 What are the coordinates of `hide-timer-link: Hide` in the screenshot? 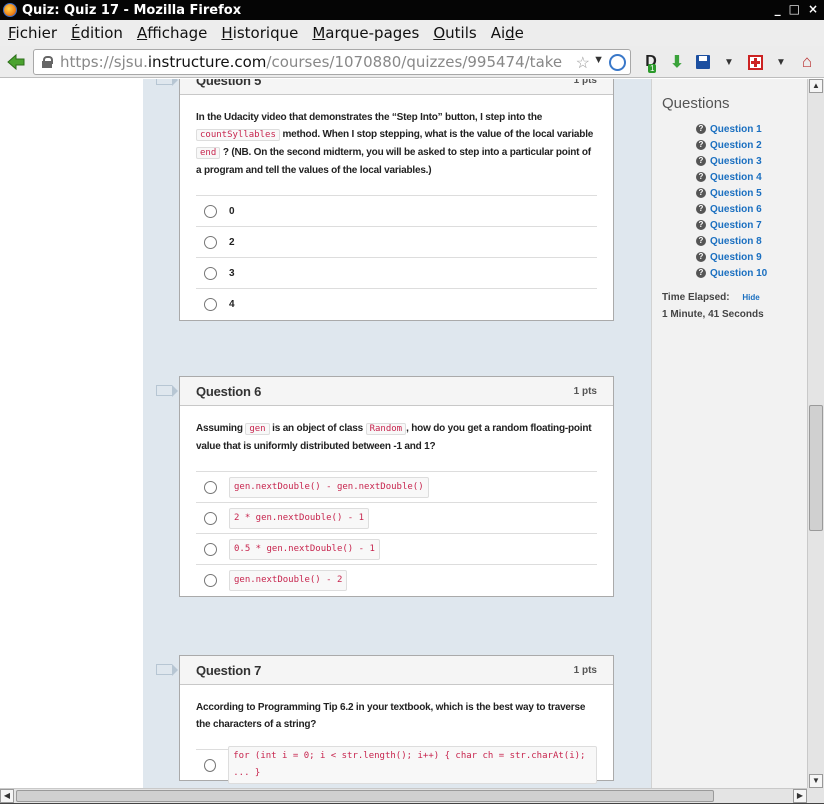 It's located at (750, 297).